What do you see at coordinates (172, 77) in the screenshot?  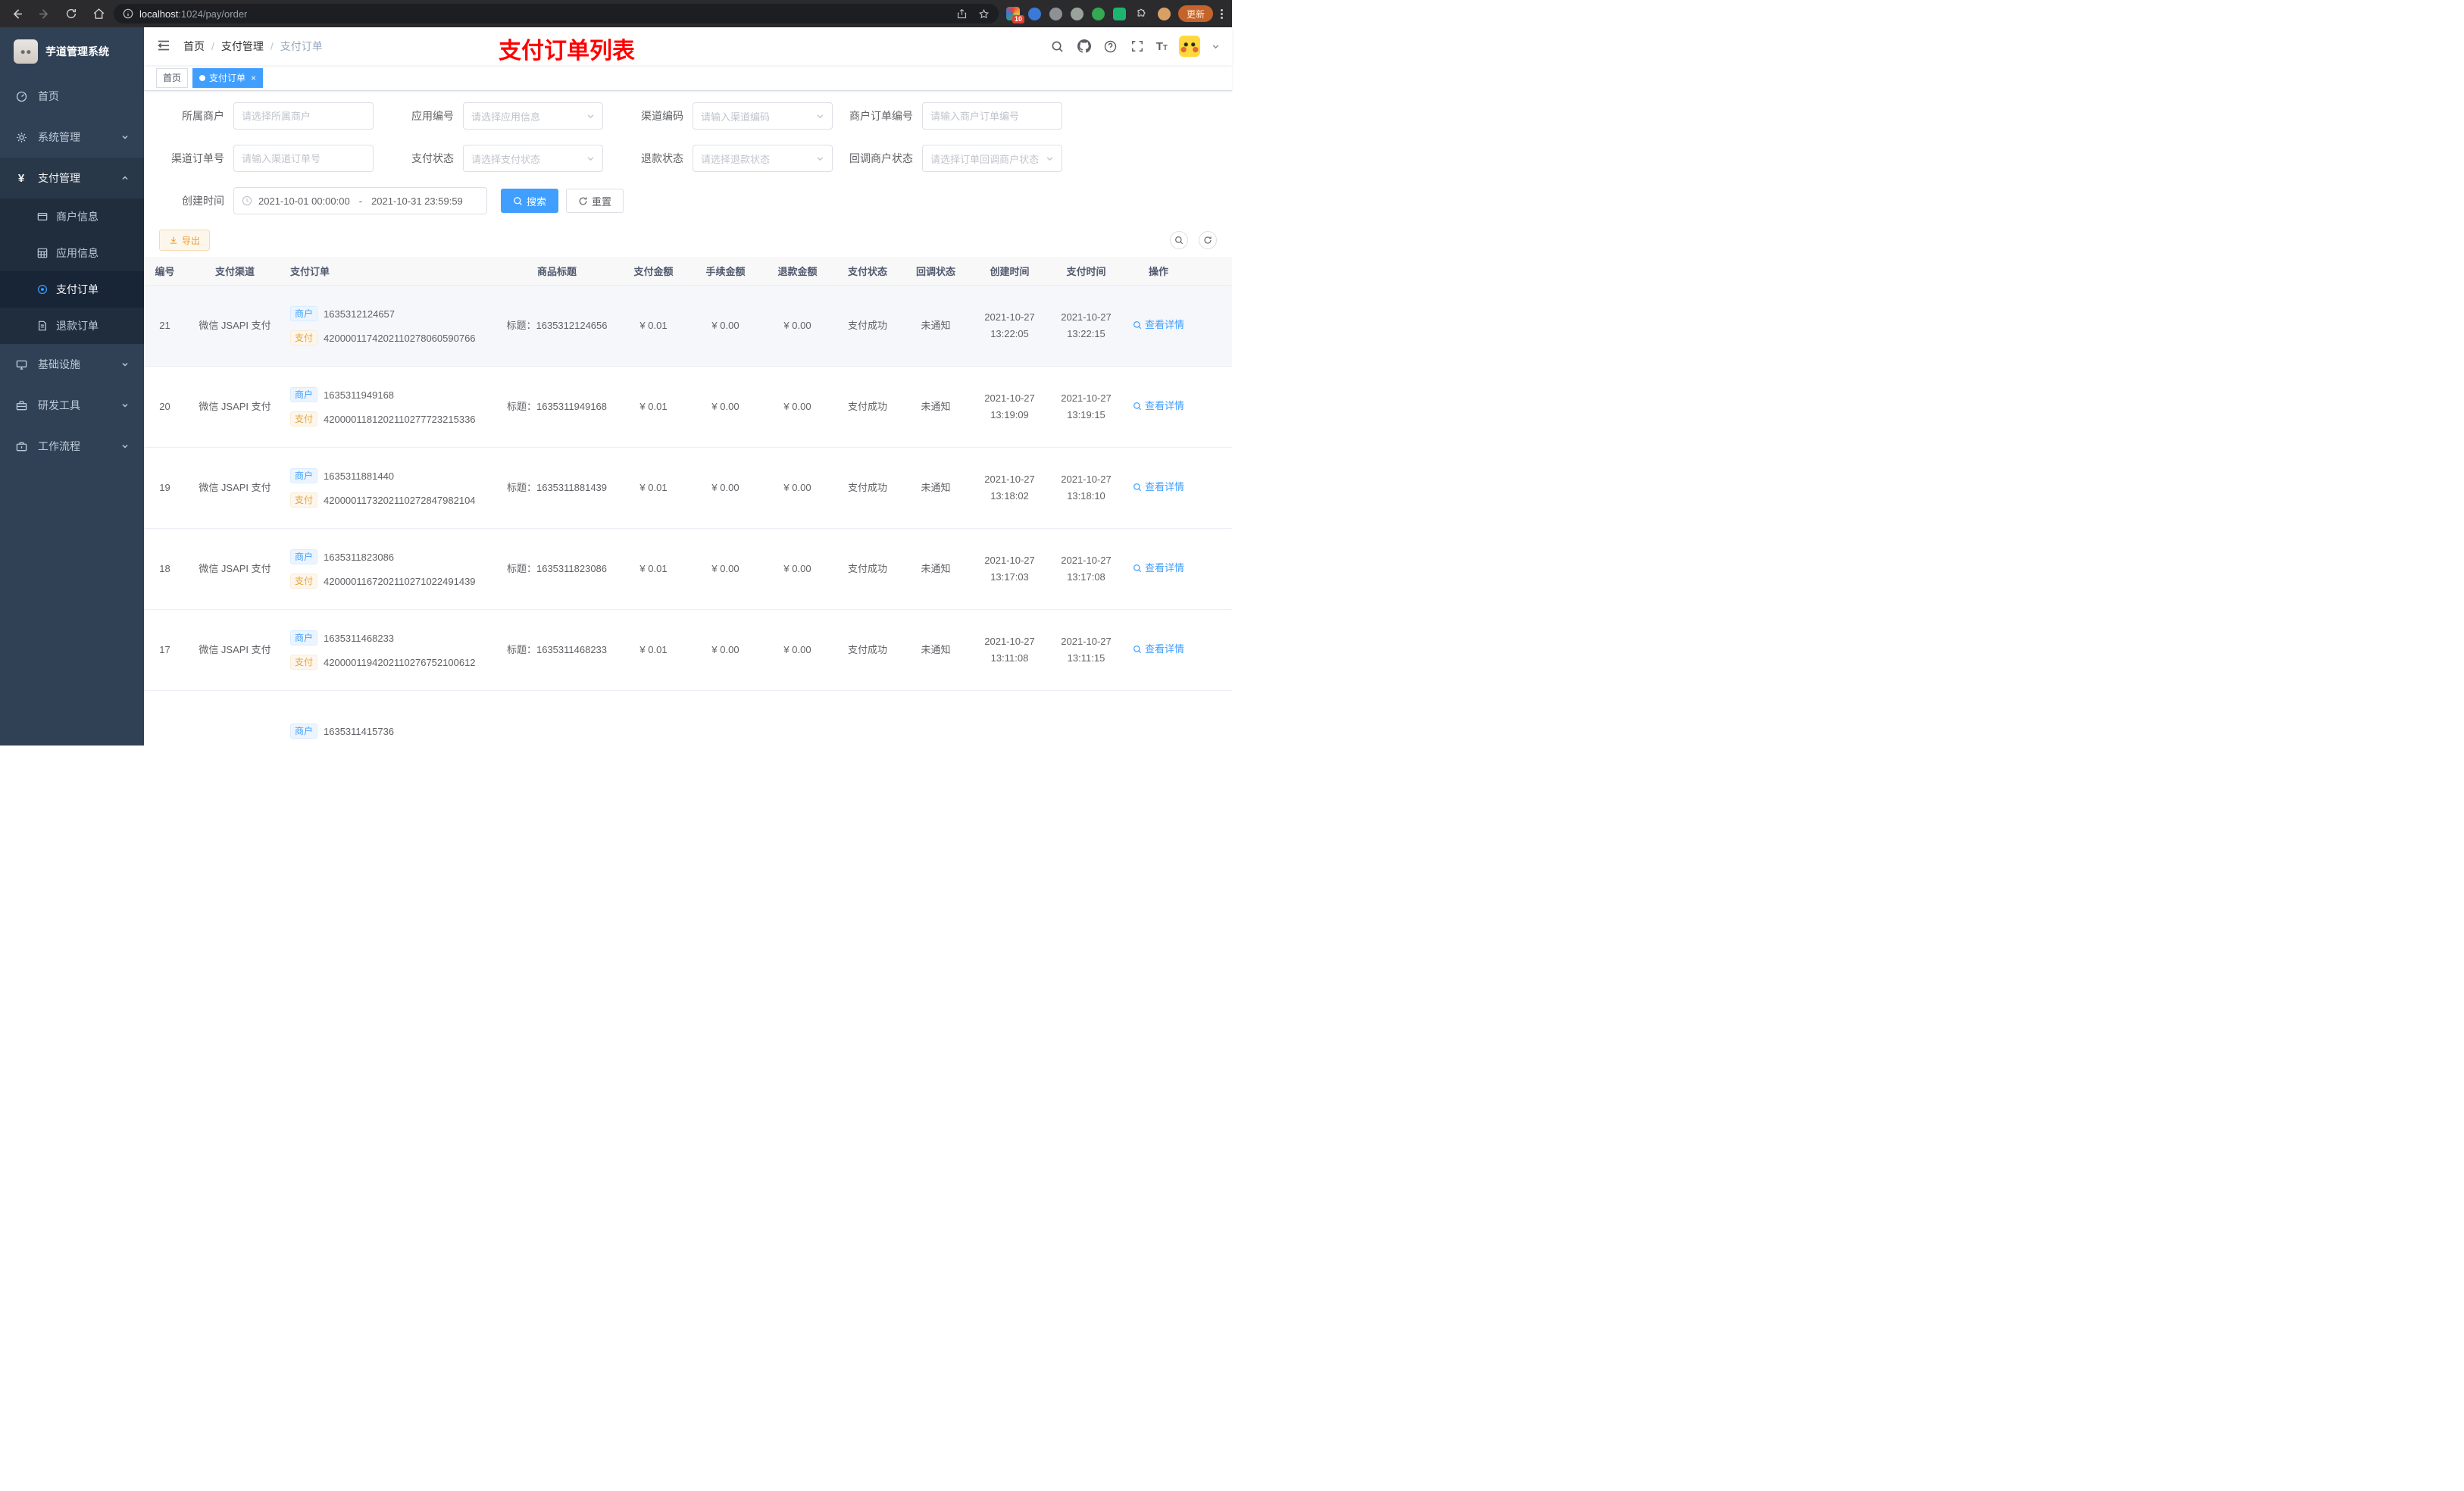 I see `tag-home: 首页` at bounding box center [172, 77].